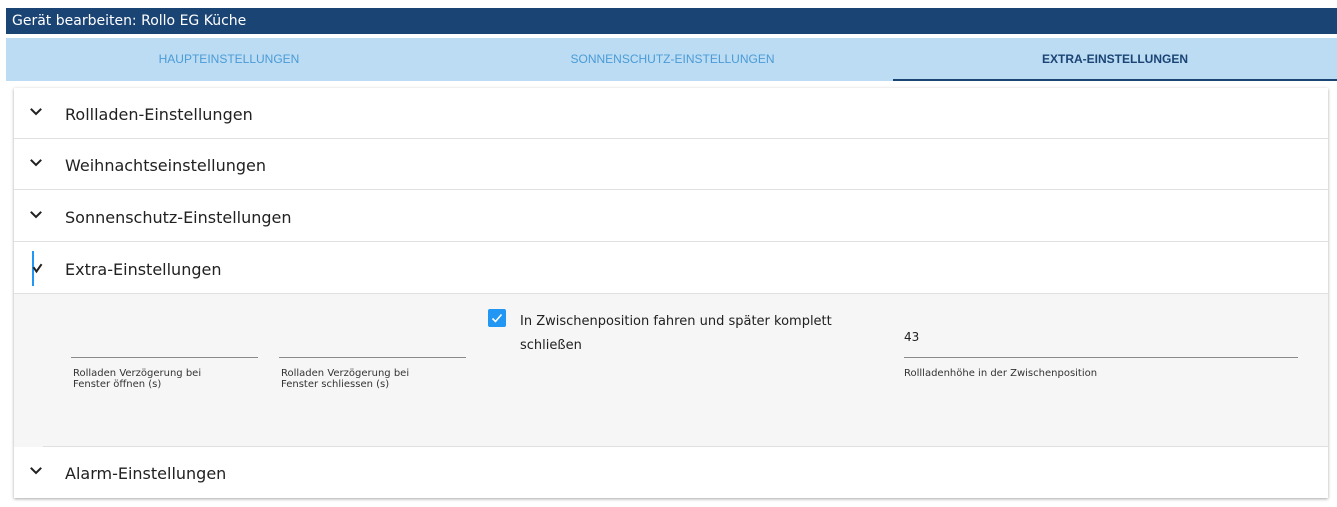  I want to click on section-label: Rollladen-Einstellungen, so click(159, 114).